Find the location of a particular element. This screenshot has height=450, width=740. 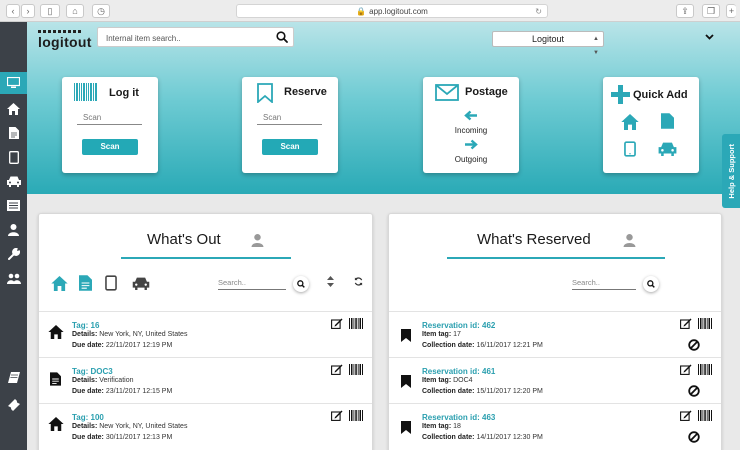

filter-tablet-icon is located at coordinates (111, 283).